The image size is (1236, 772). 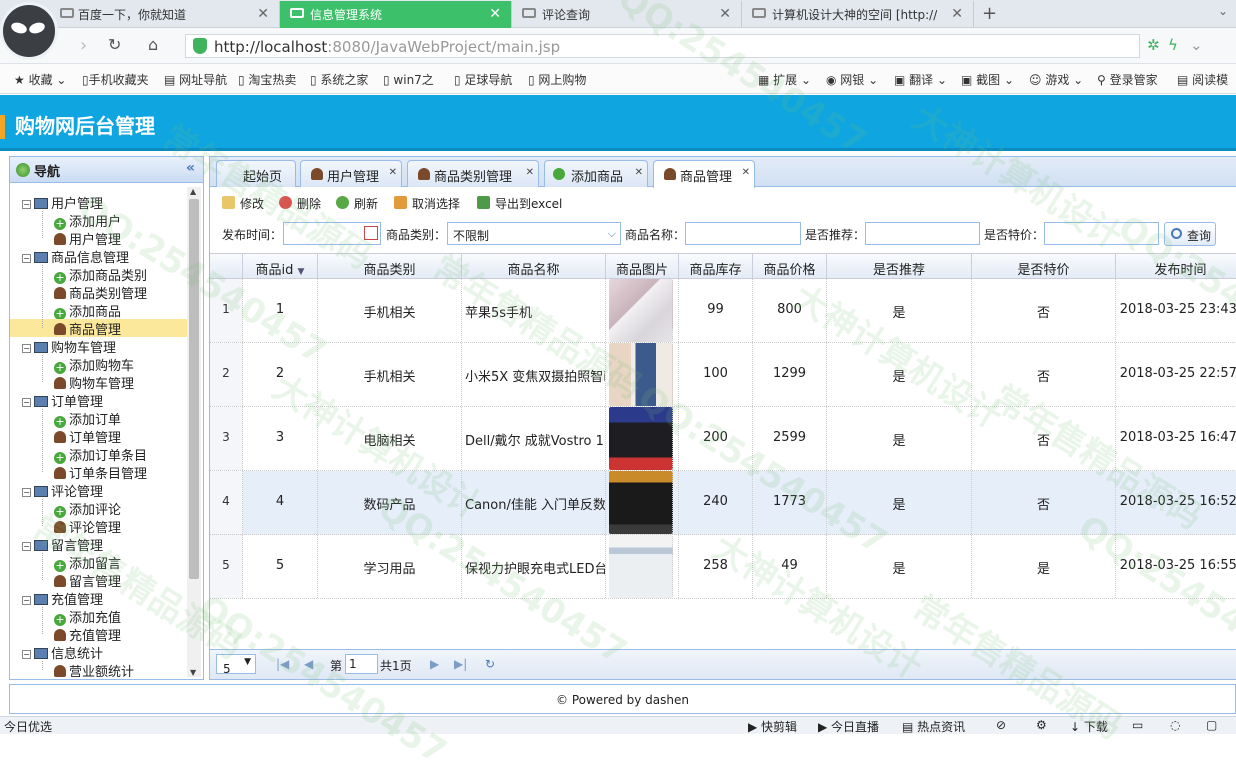 What do you see at coordinates (99, 454) in the screenshot?
I see `tree-item: + 添加订单条目` at bounding box center [99, 454].